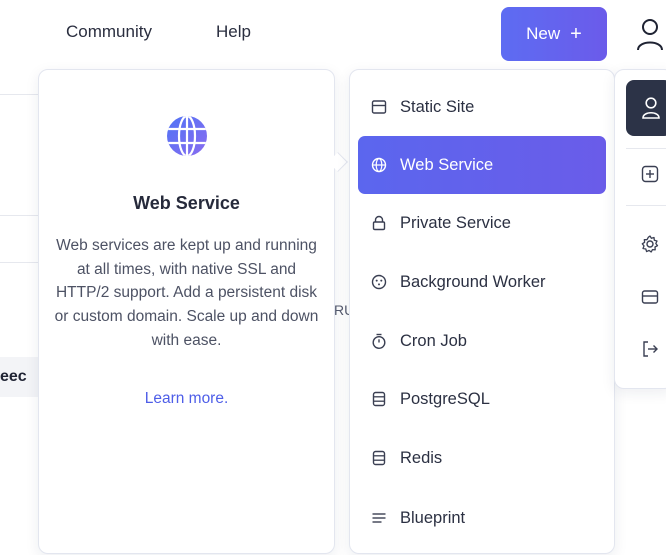 The height and width of the screenshot is (555, 666). Describe the element at coordinates (482, 518) in the screenshot. I see `menu-item-blueprint: Blueprint` at that location.